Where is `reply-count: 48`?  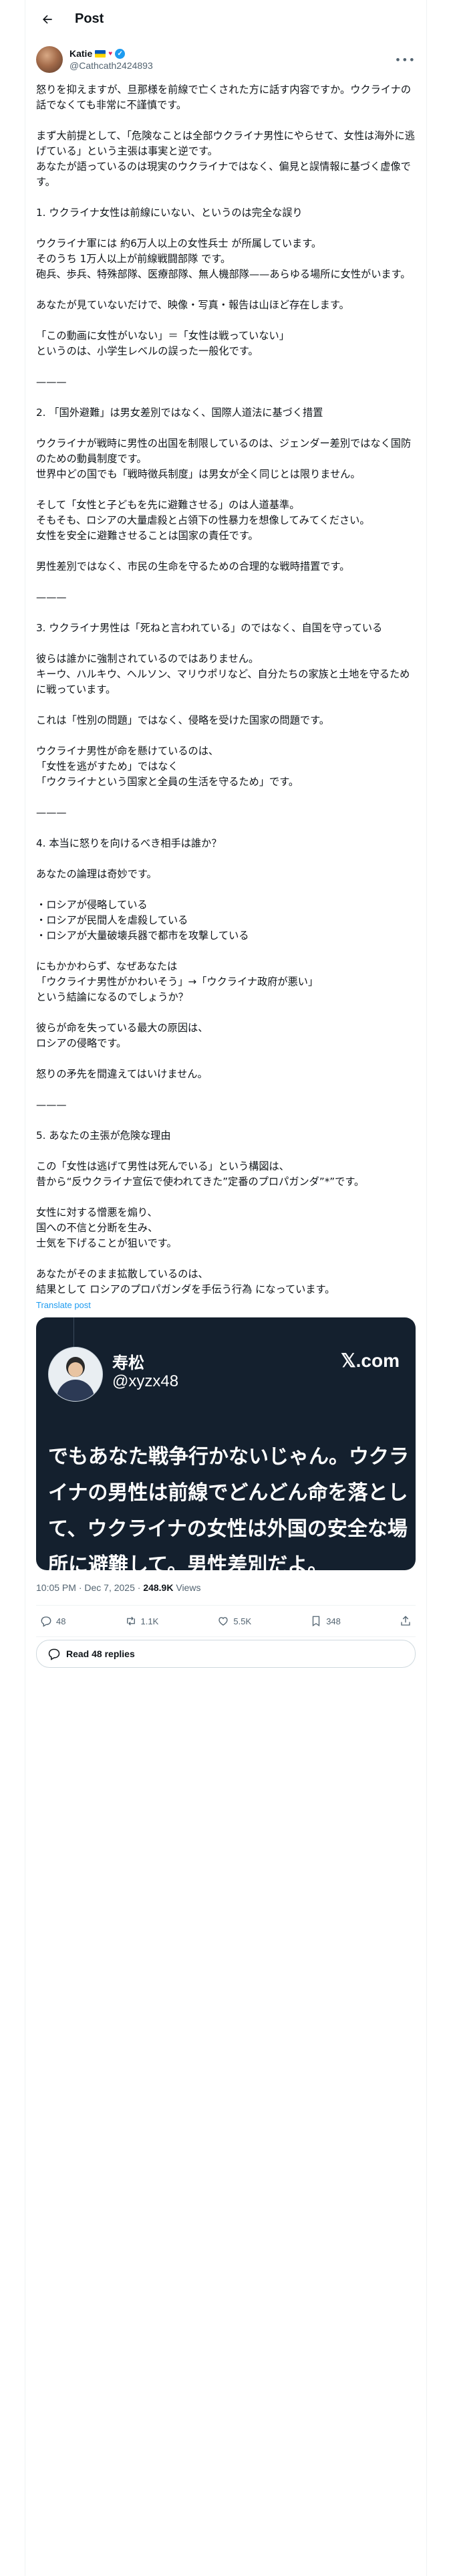
reply-count: 48 is located at coordinates (61, 1621).